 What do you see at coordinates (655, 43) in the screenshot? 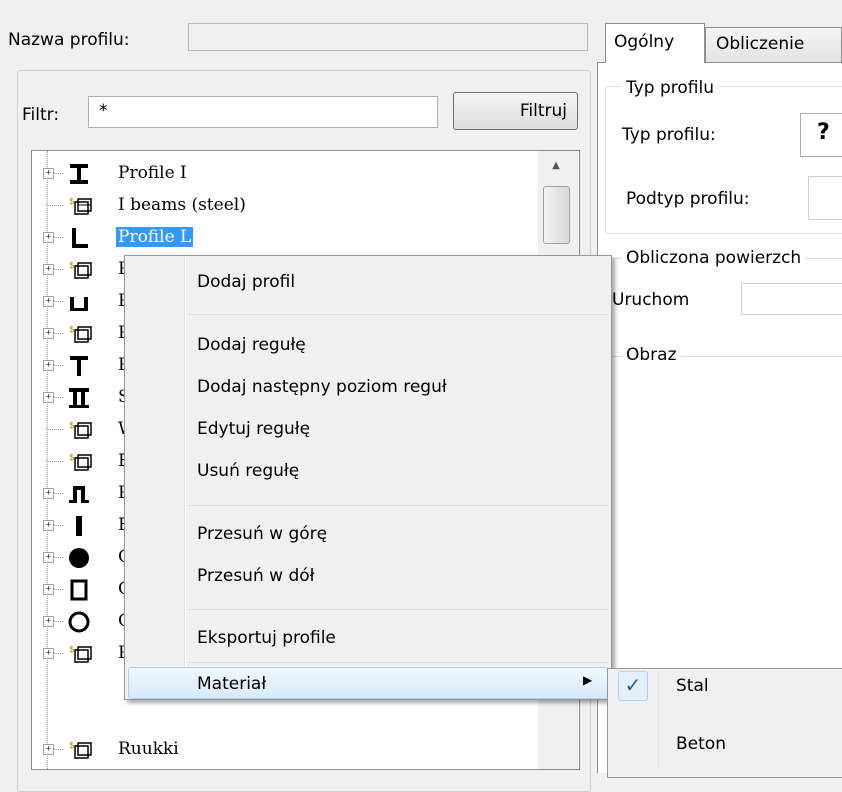
I see `tab-general: Ogólny` at bounding box center [655, 43].